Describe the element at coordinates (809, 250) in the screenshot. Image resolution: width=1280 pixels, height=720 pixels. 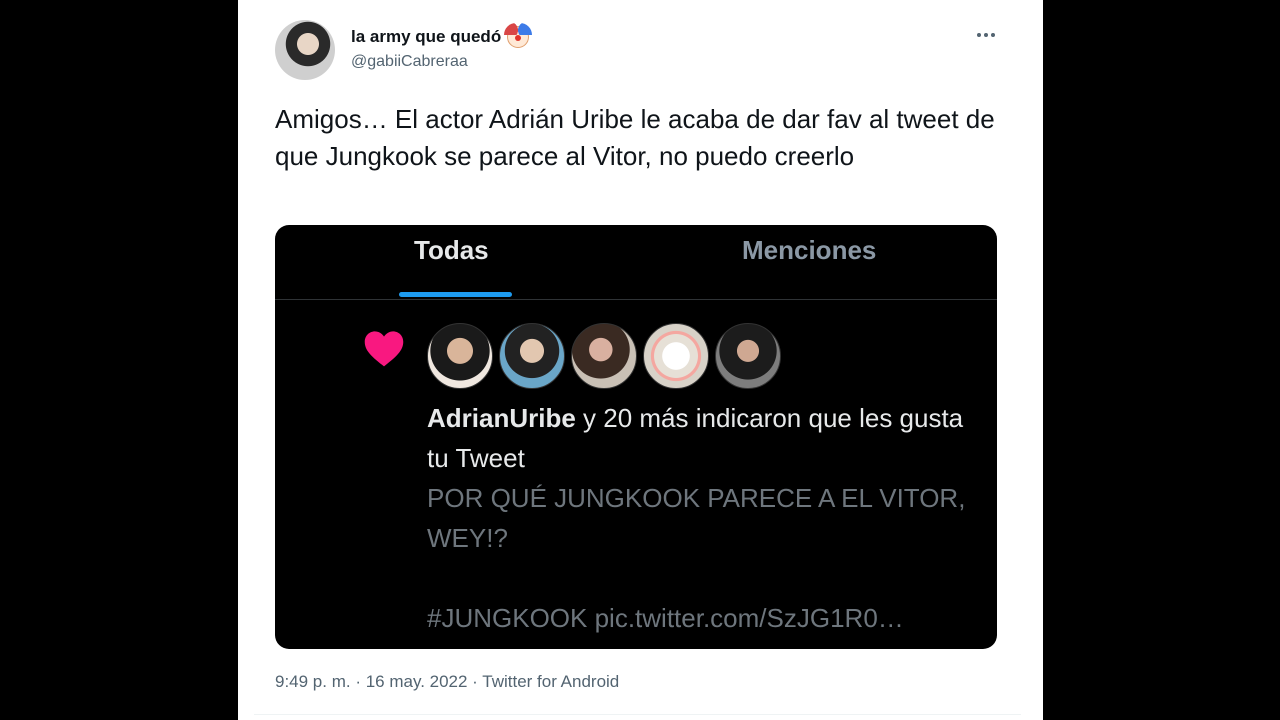
I see `tab-menciones: Menciones` at that location.